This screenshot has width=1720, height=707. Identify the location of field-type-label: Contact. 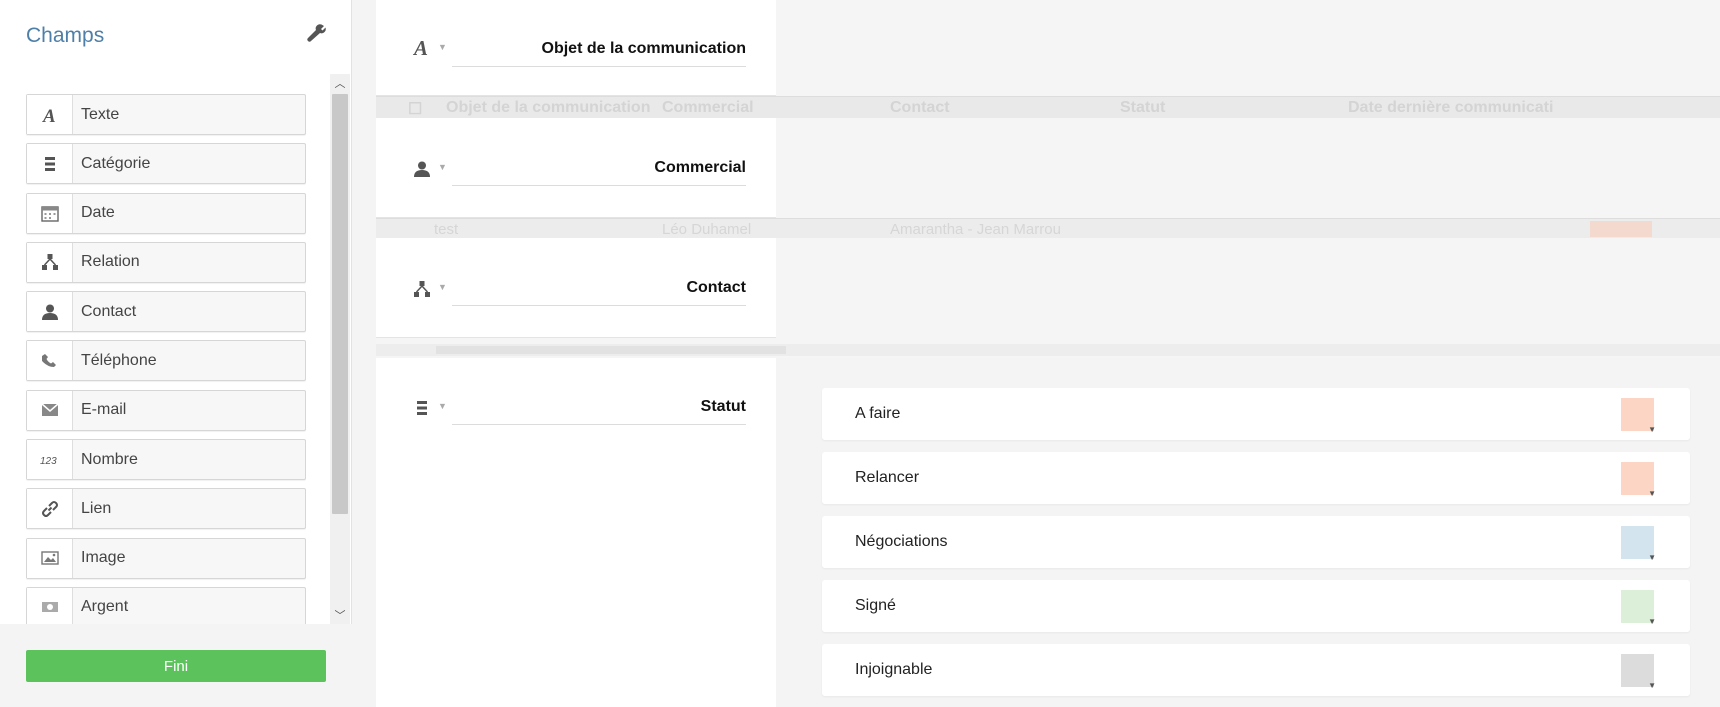
(109, 311).